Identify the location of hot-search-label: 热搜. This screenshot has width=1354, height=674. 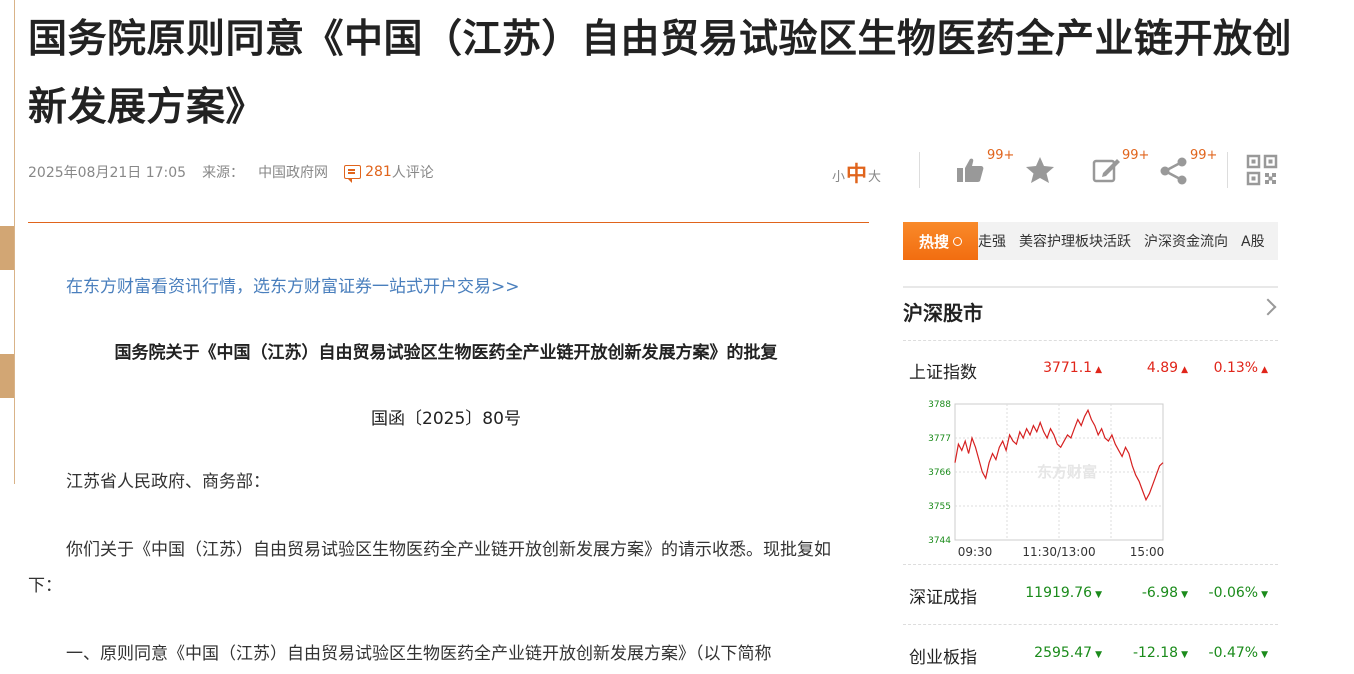
(933, 241).